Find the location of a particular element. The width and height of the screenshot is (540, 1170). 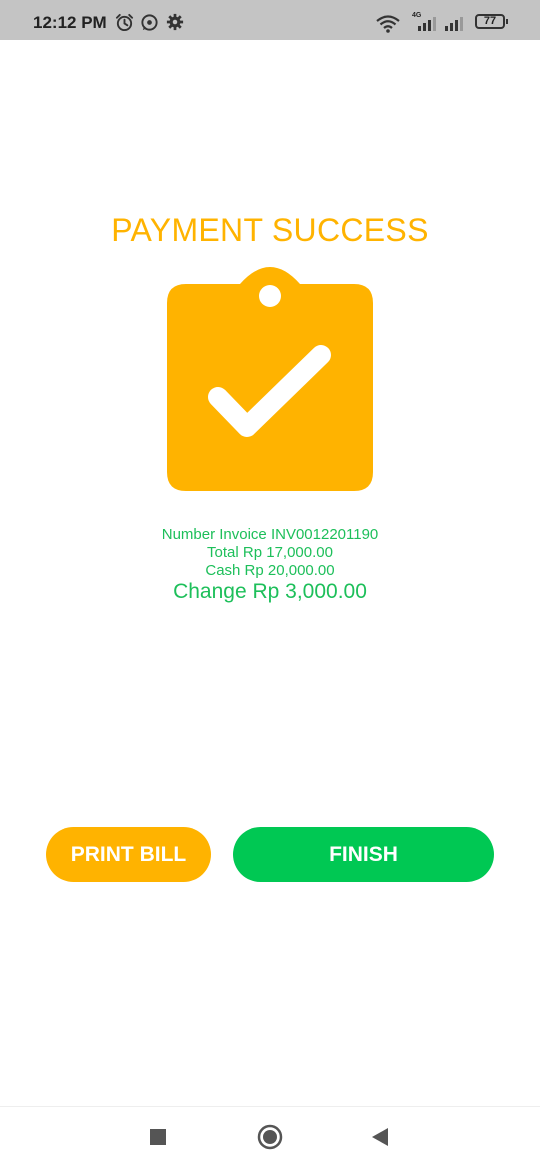

page-title: PAYMENT SUCCESS is located at coordinates (270, 230).